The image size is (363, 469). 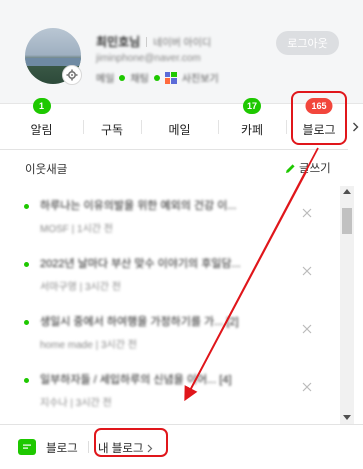 What do you see at coordinates (160, 379) in the screenshot?
I see `post-title: 일부하자들 / 세입하루의 신념을 이어... [4]` at bounding box center [160, 379].